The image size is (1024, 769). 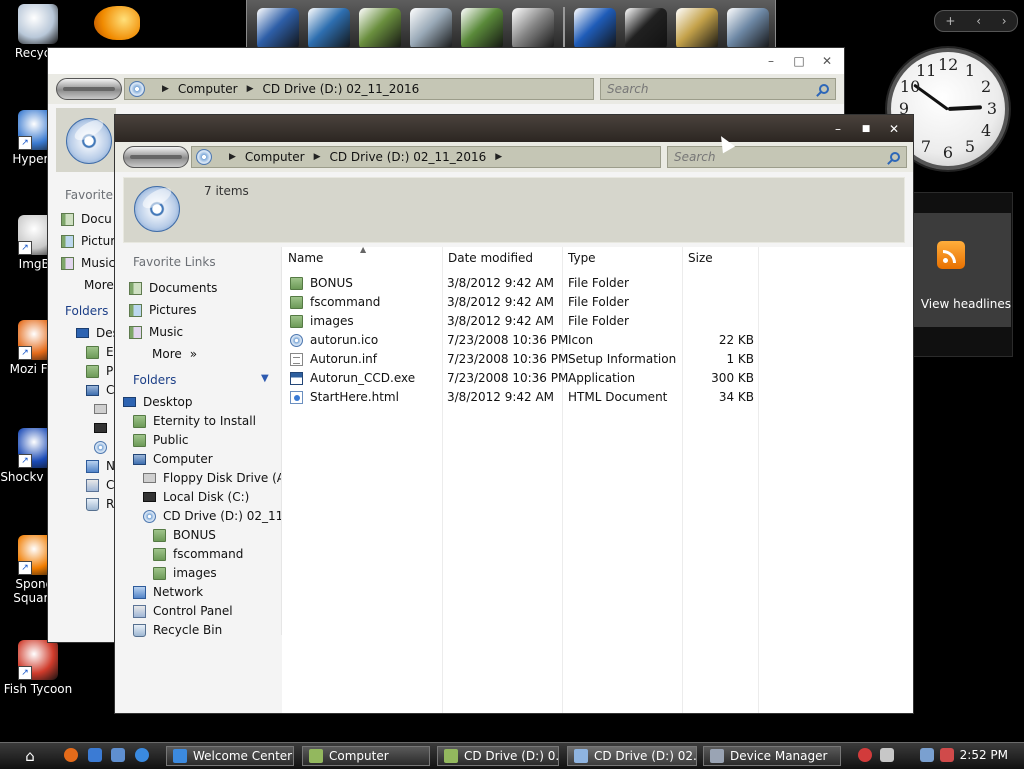 I want to click on back-favorite-pictures: Pictur, so click(x=88, y=241).